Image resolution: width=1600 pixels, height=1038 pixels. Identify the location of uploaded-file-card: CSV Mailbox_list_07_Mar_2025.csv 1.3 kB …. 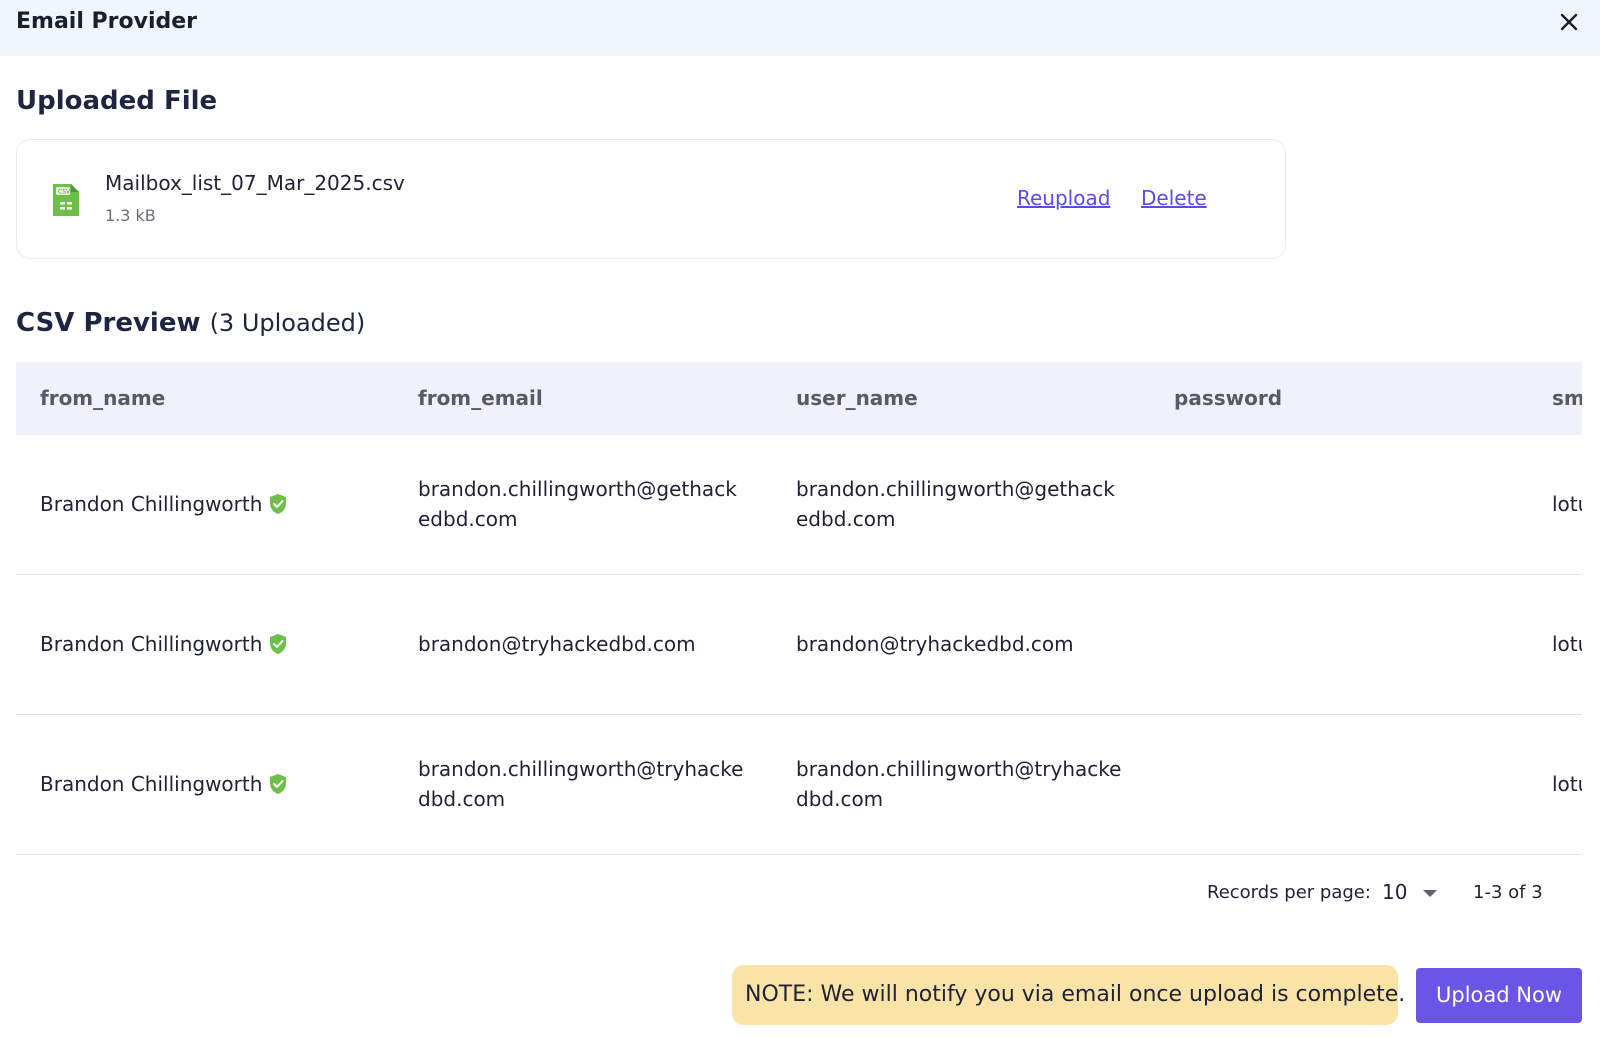
(651, 199).